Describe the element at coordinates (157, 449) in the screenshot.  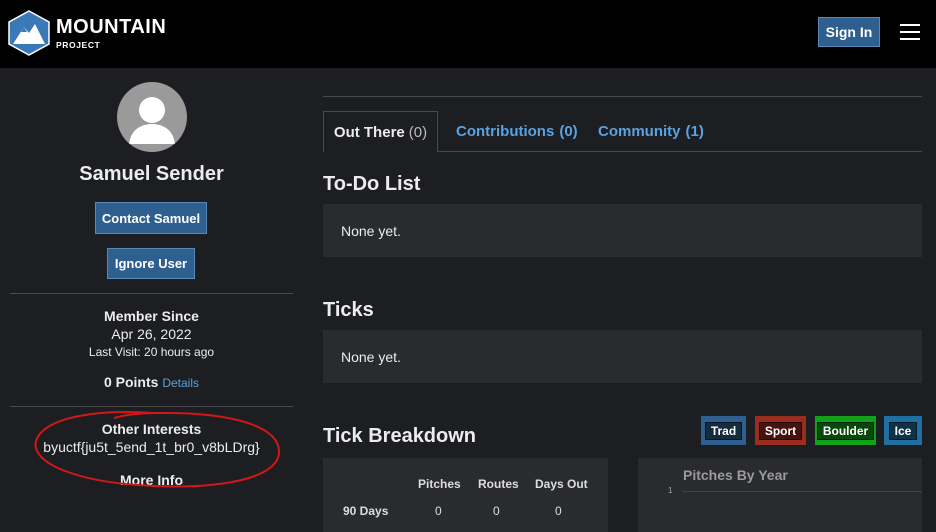
I see `red-annotation-circle` at that location.